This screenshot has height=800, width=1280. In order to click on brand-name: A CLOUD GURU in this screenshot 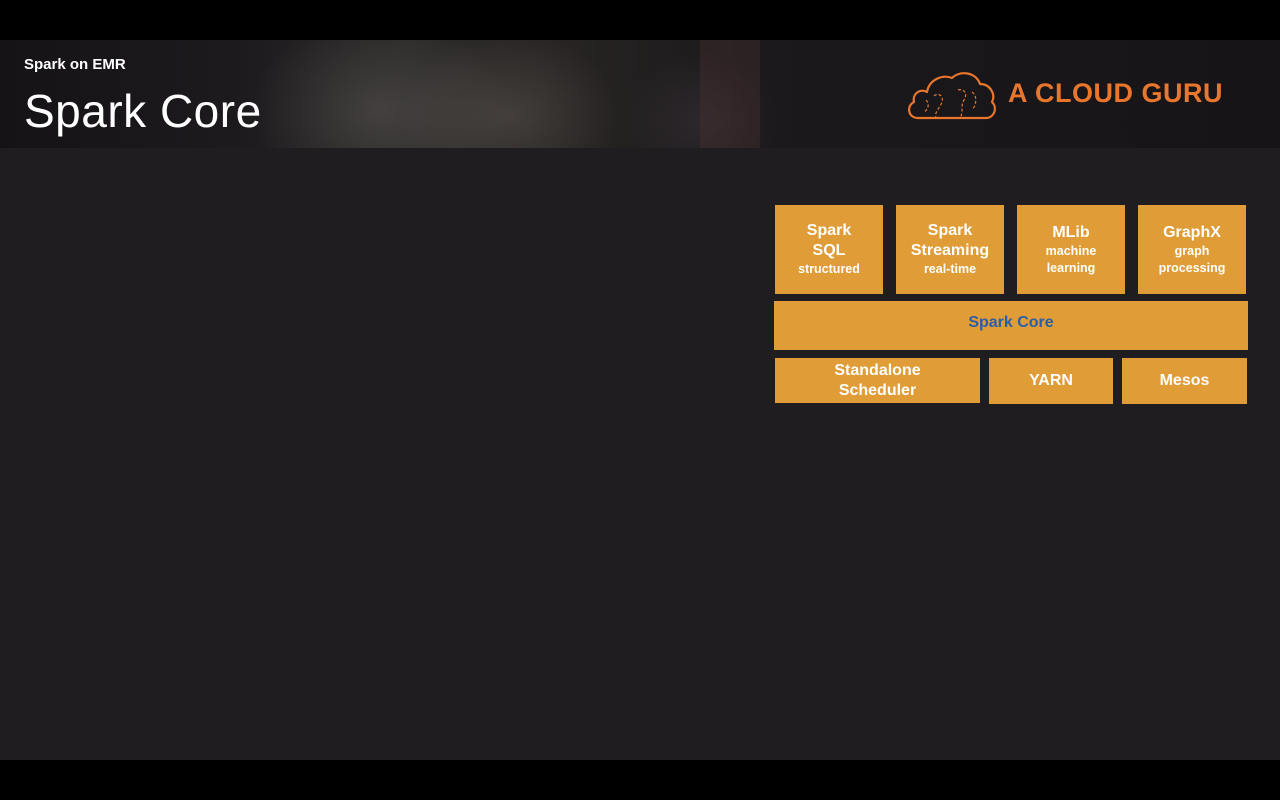, I will do `click(1115, 93)`.